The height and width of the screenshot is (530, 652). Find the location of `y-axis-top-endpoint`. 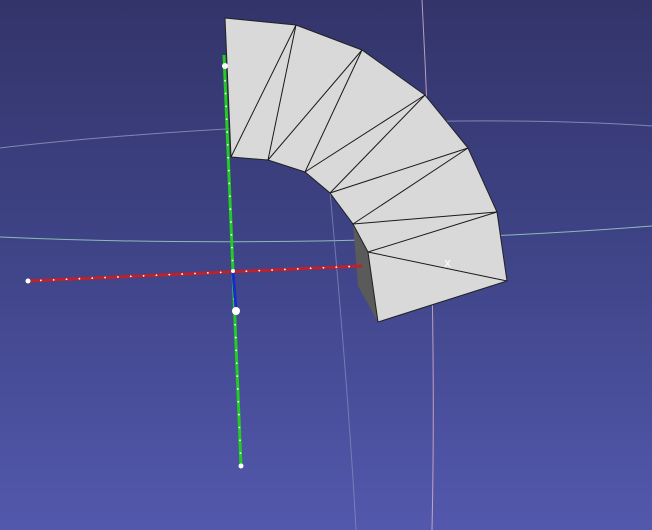

y-axis-top-endpoint is located at coordinates (225, 66).